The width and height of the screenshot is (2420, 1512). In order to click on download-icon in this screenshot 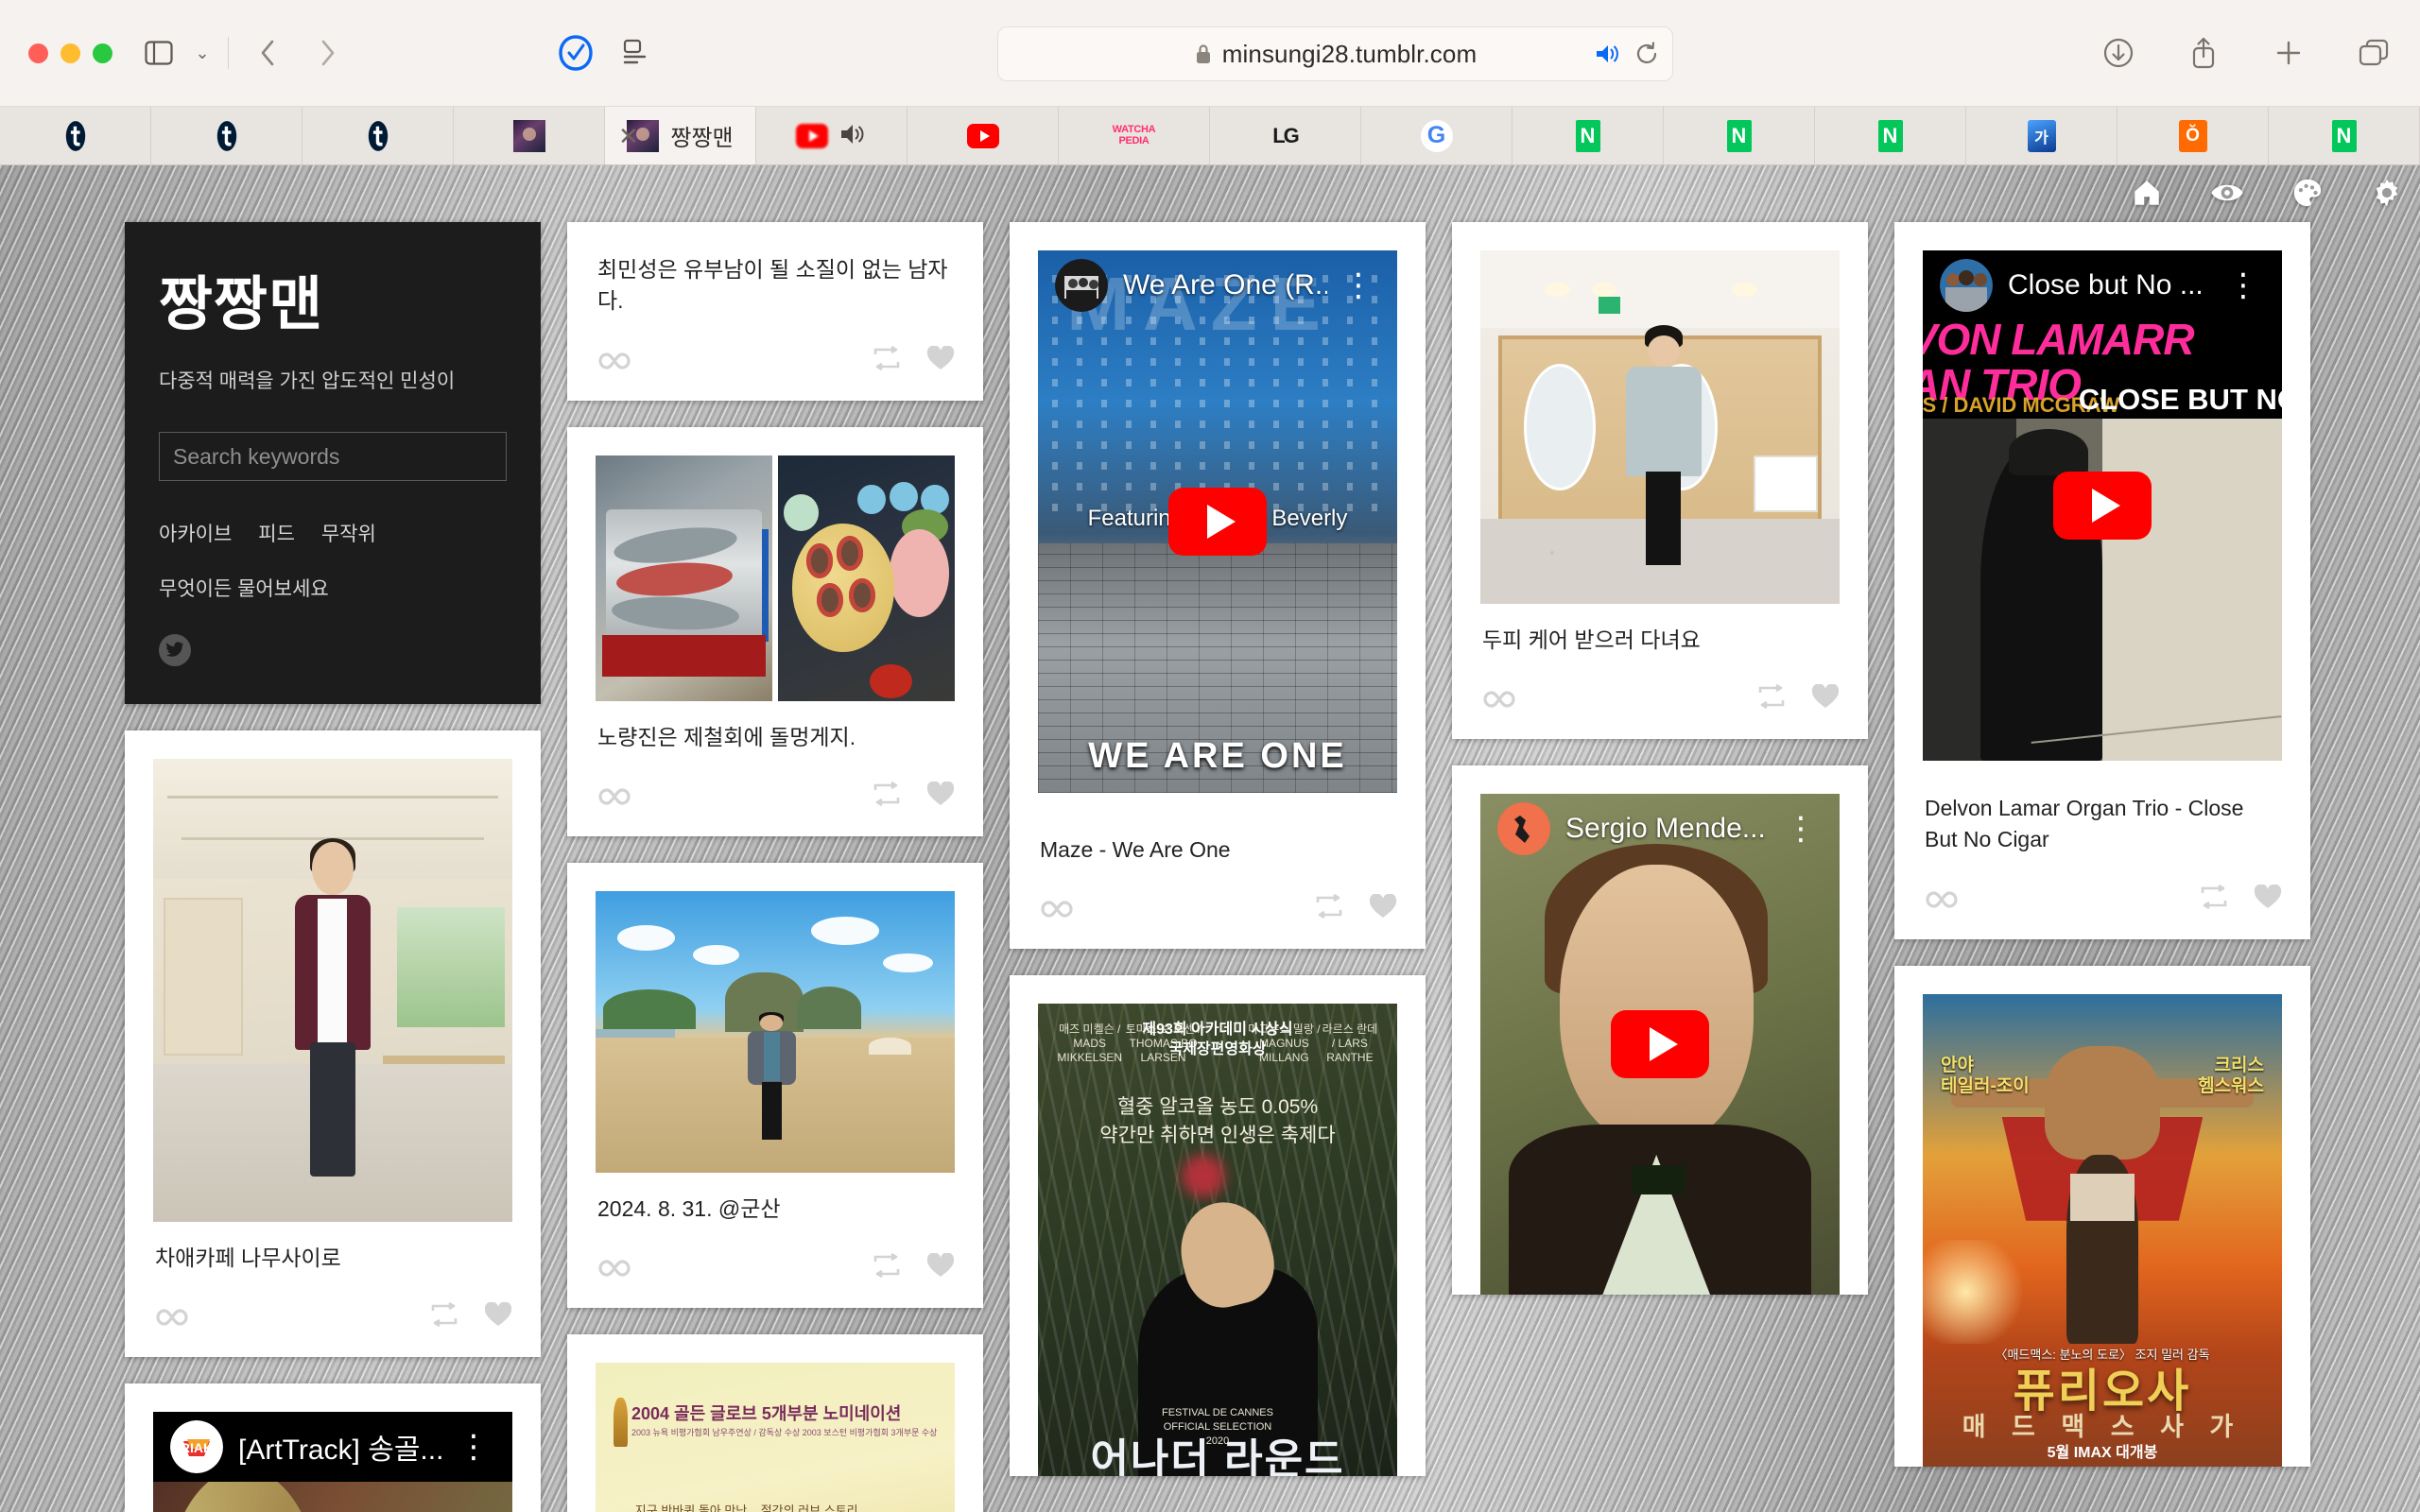, I will do `click(2118, 53)`.